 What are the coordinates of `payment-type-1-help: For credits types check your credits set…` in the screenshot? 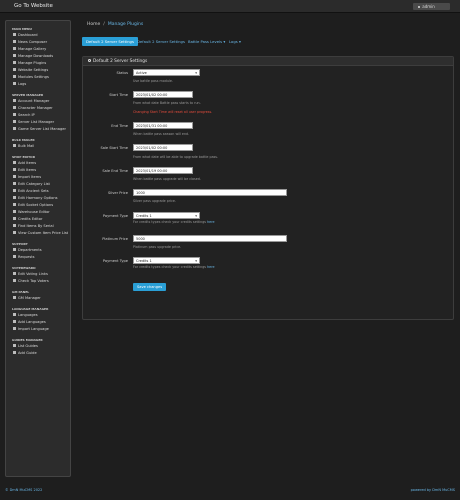 It's located at (174, 222).